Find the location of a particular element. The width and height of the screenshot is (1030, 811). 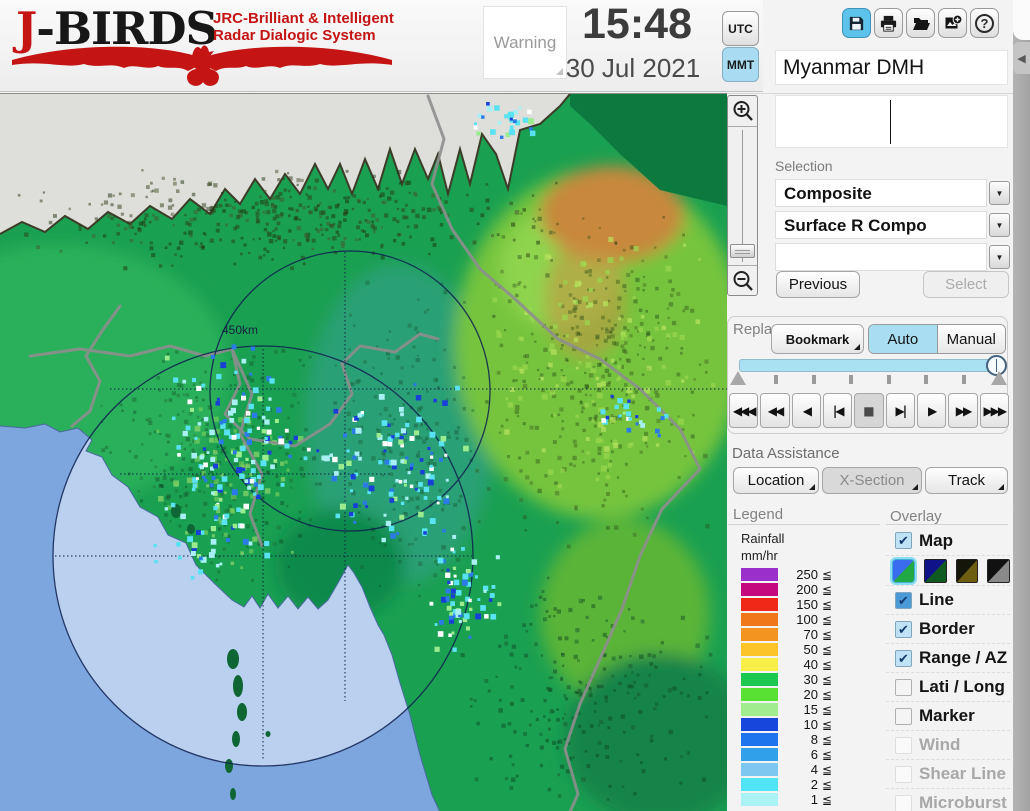

fast-forward-button: ▶▶ is located at coordinates (963, 410).